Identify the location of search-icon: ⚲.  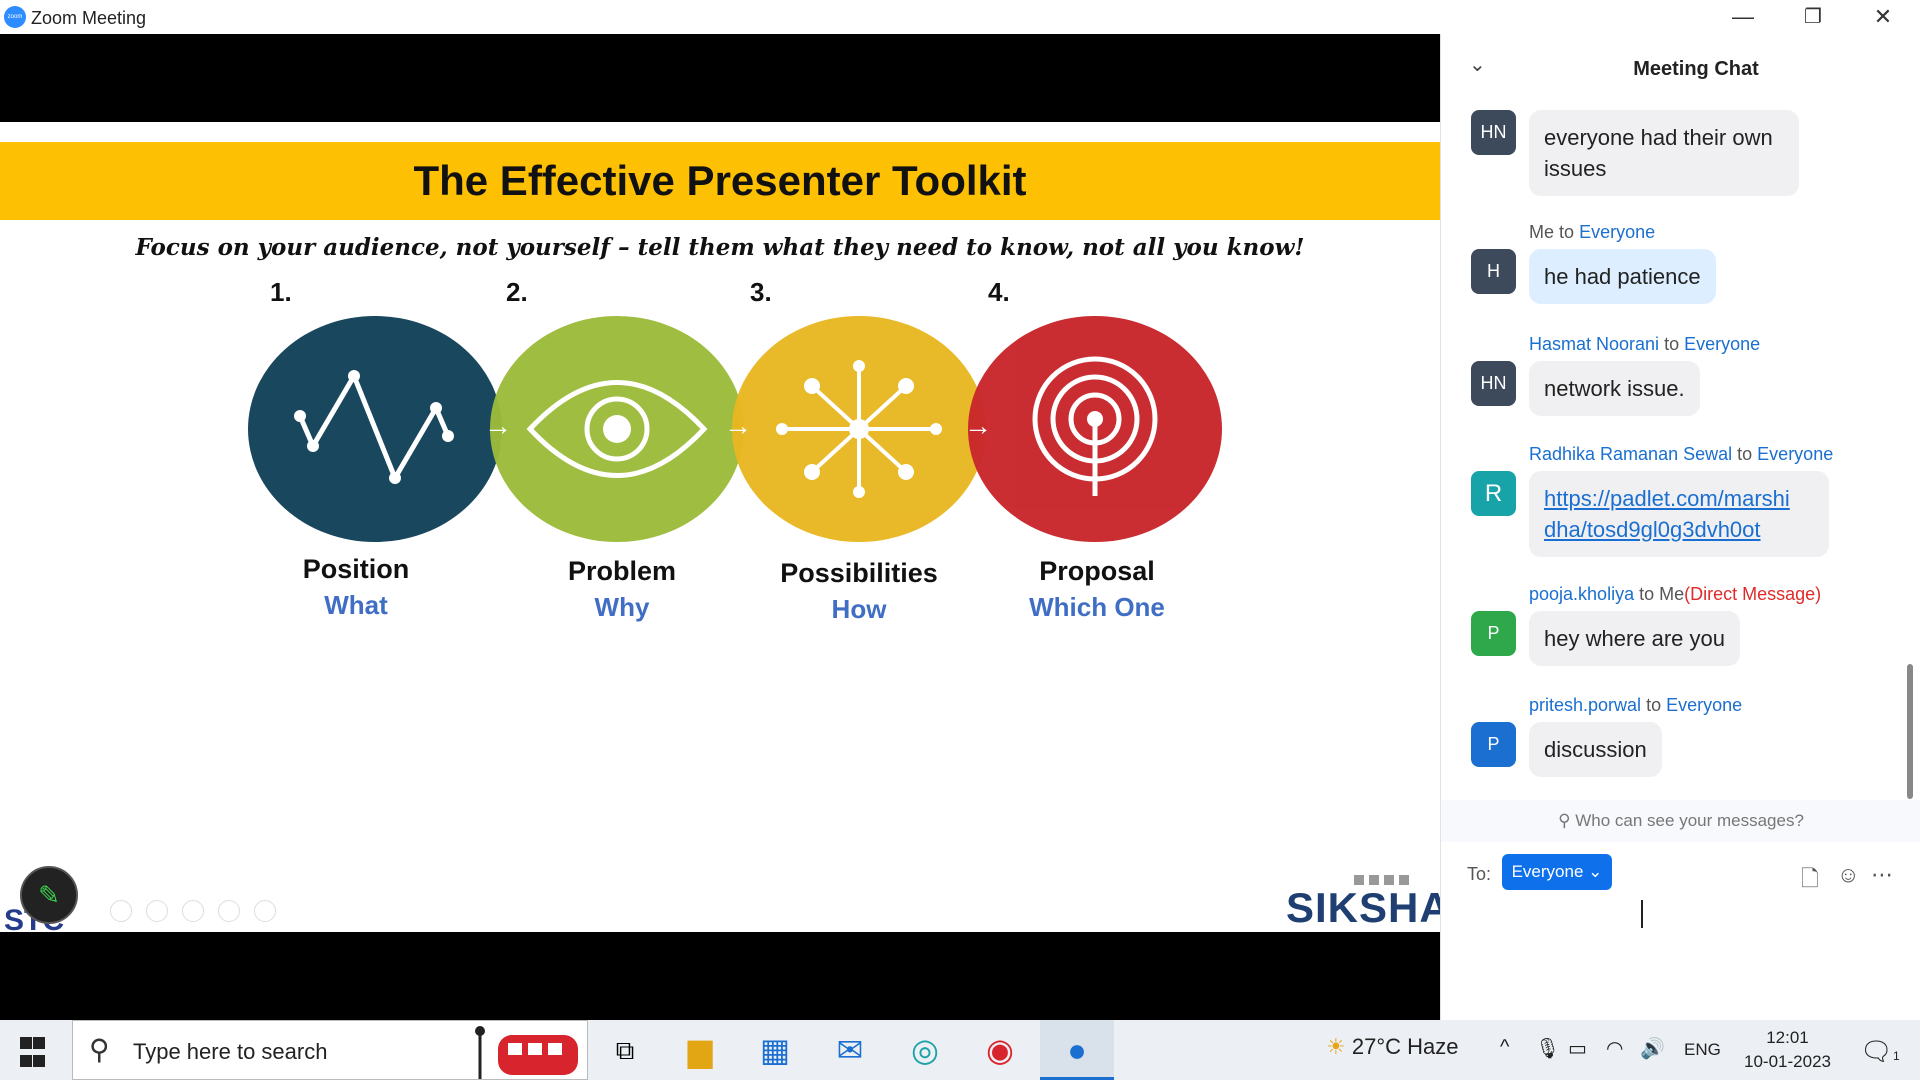
(99, 1049).